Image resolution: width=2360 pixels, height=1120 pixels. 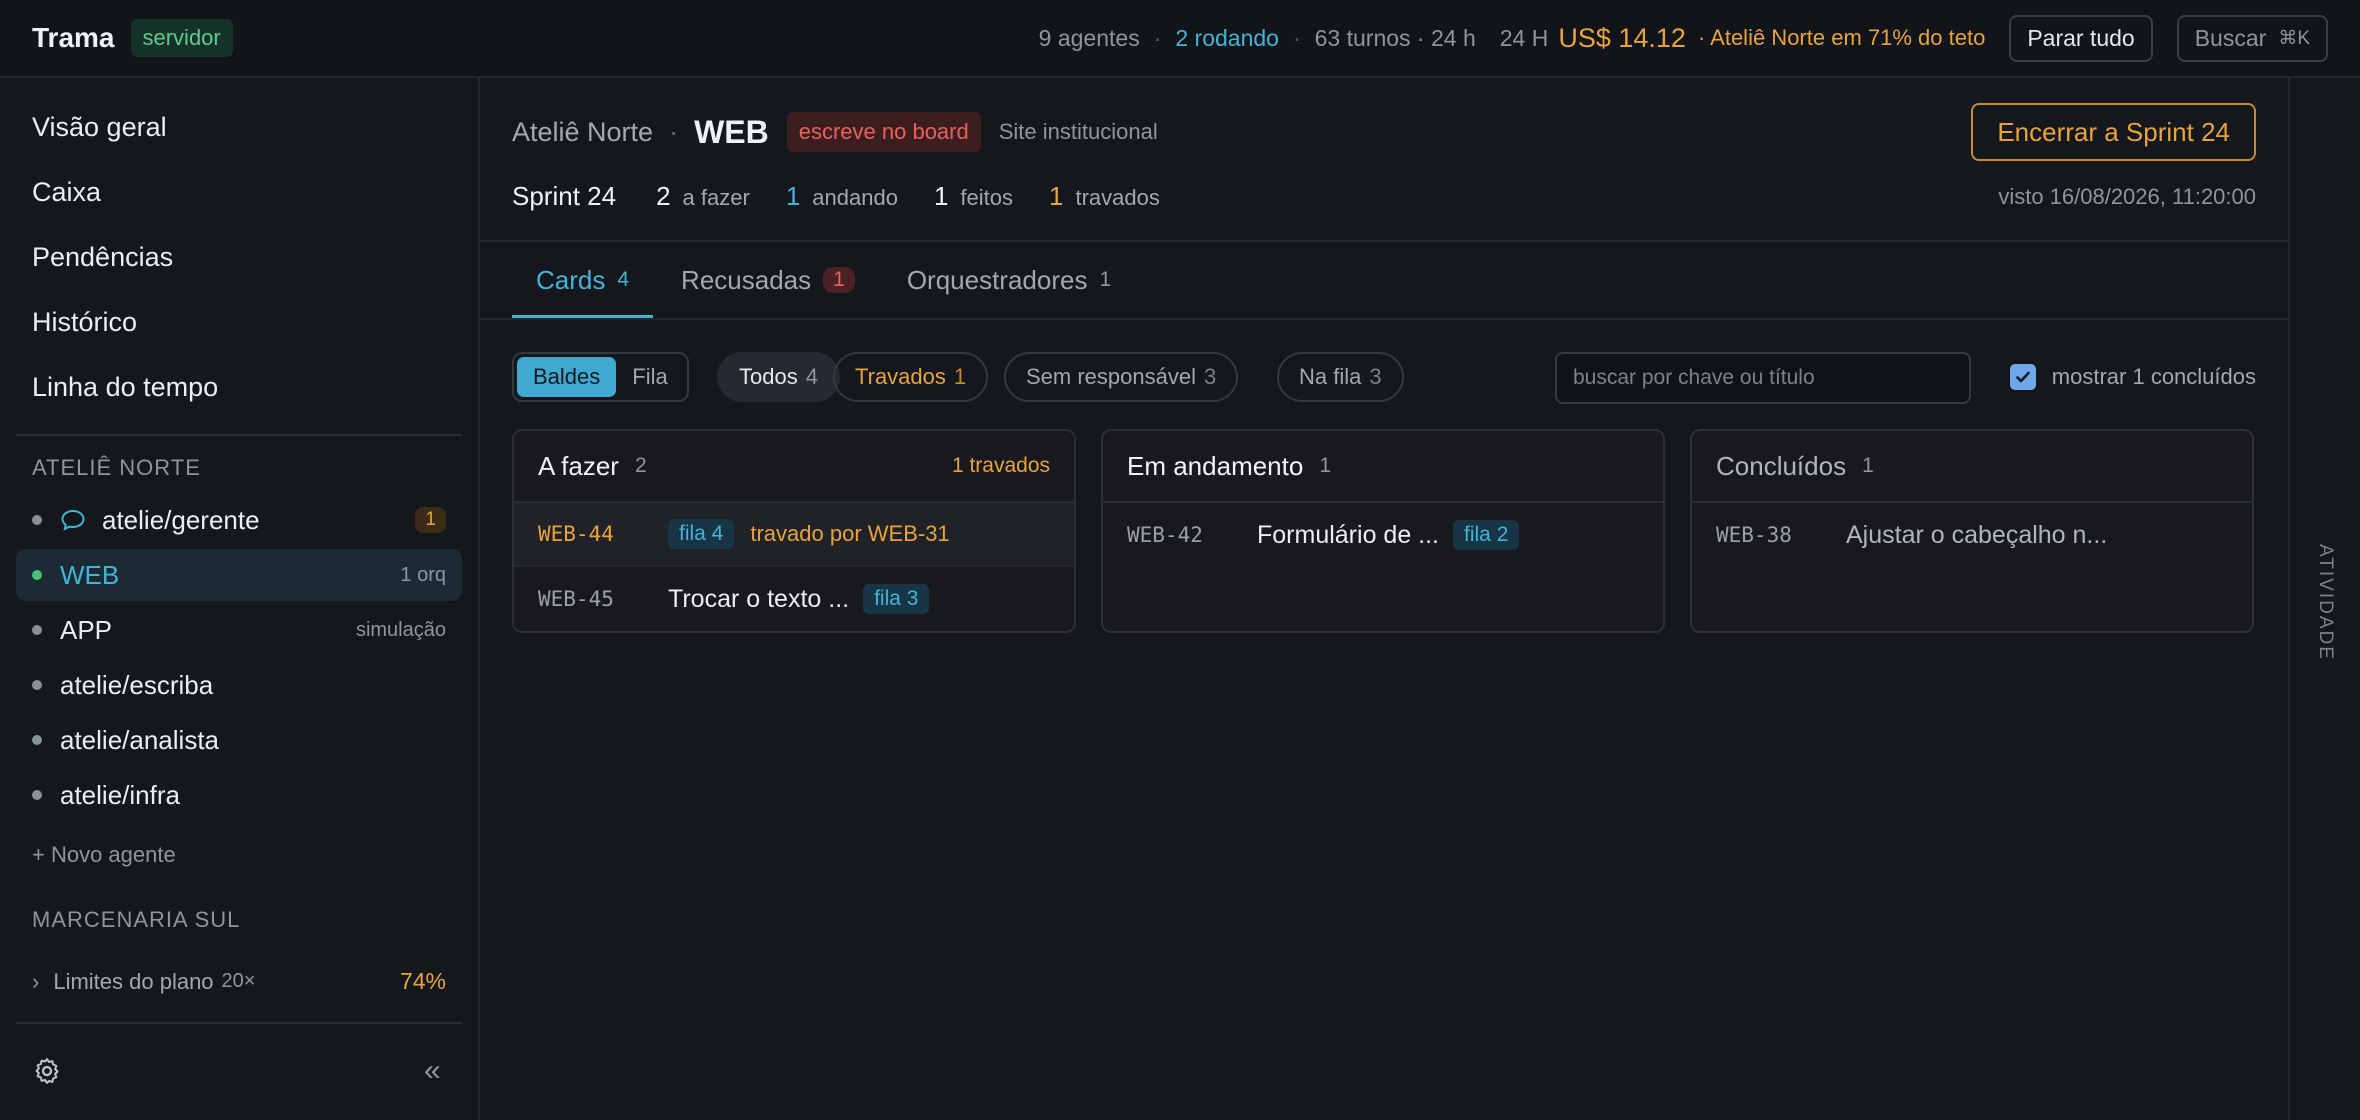 I want to click on column-title: Concluídos, so click(x=1781, y=465).